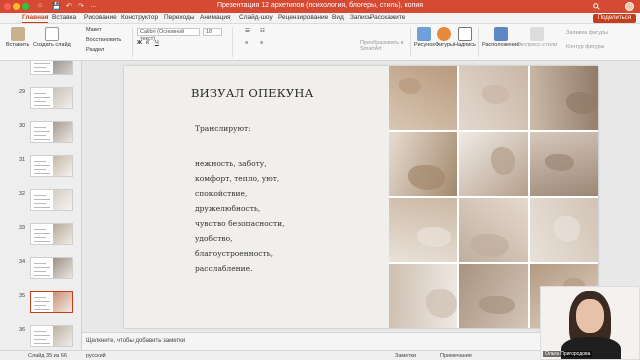 The width and height of the screenshot is (640, 360). I want to click on account-avatar, so click(629, 6).